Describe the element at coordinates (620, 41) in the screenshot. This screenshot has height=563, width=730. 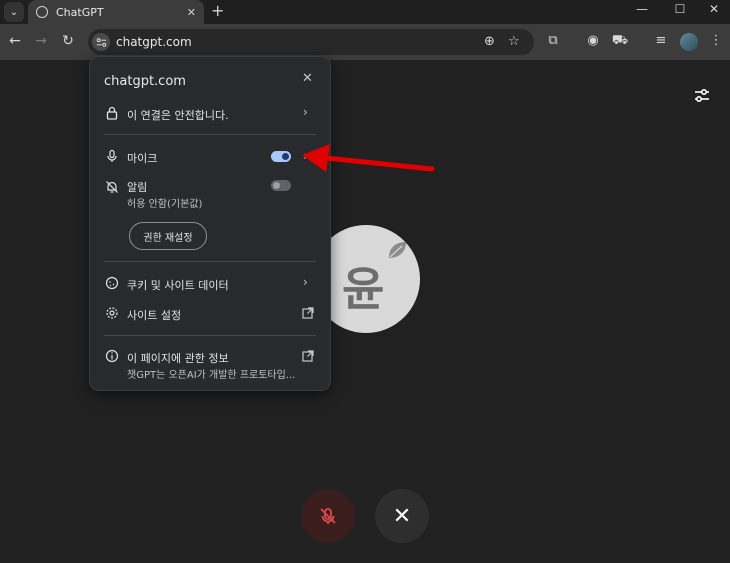
I see `extension-car-icon: ⛟` at that location.